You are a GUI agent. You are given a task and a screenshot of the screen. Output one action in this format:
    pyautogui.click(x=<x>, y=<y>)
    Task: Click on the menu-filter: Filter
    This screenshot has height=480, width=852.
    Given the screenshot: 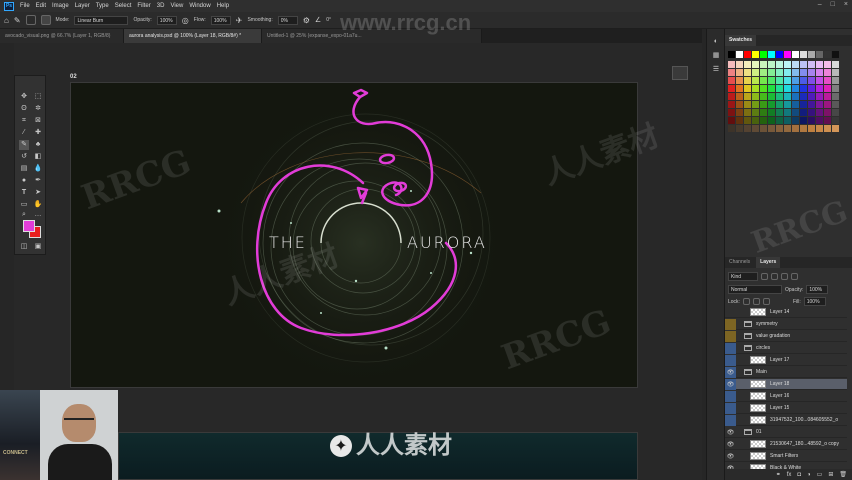 What is the action you would take?
    pyautogui.click(x=143, y=6)
    